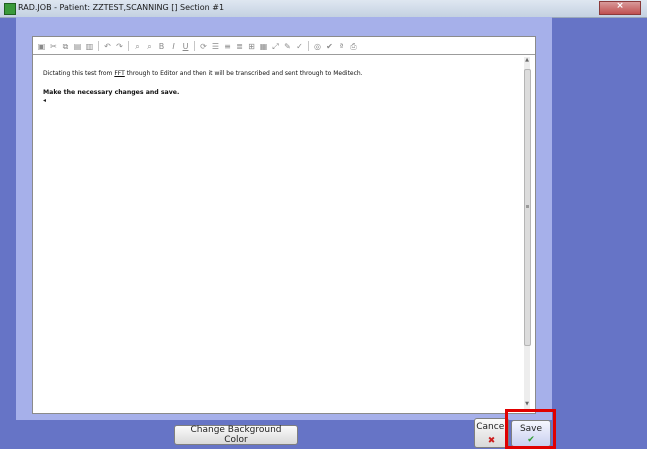  What do you see at coordinates (10, 9) in the screenshot?
I see `app-icon` at bounding box center [10, 9].